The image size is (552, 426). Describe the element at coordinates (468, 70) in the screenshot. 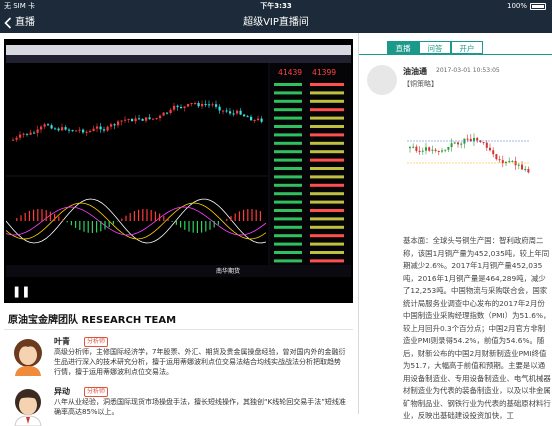

I see `post-time: 2017-03-01 10:53:05` at that location.